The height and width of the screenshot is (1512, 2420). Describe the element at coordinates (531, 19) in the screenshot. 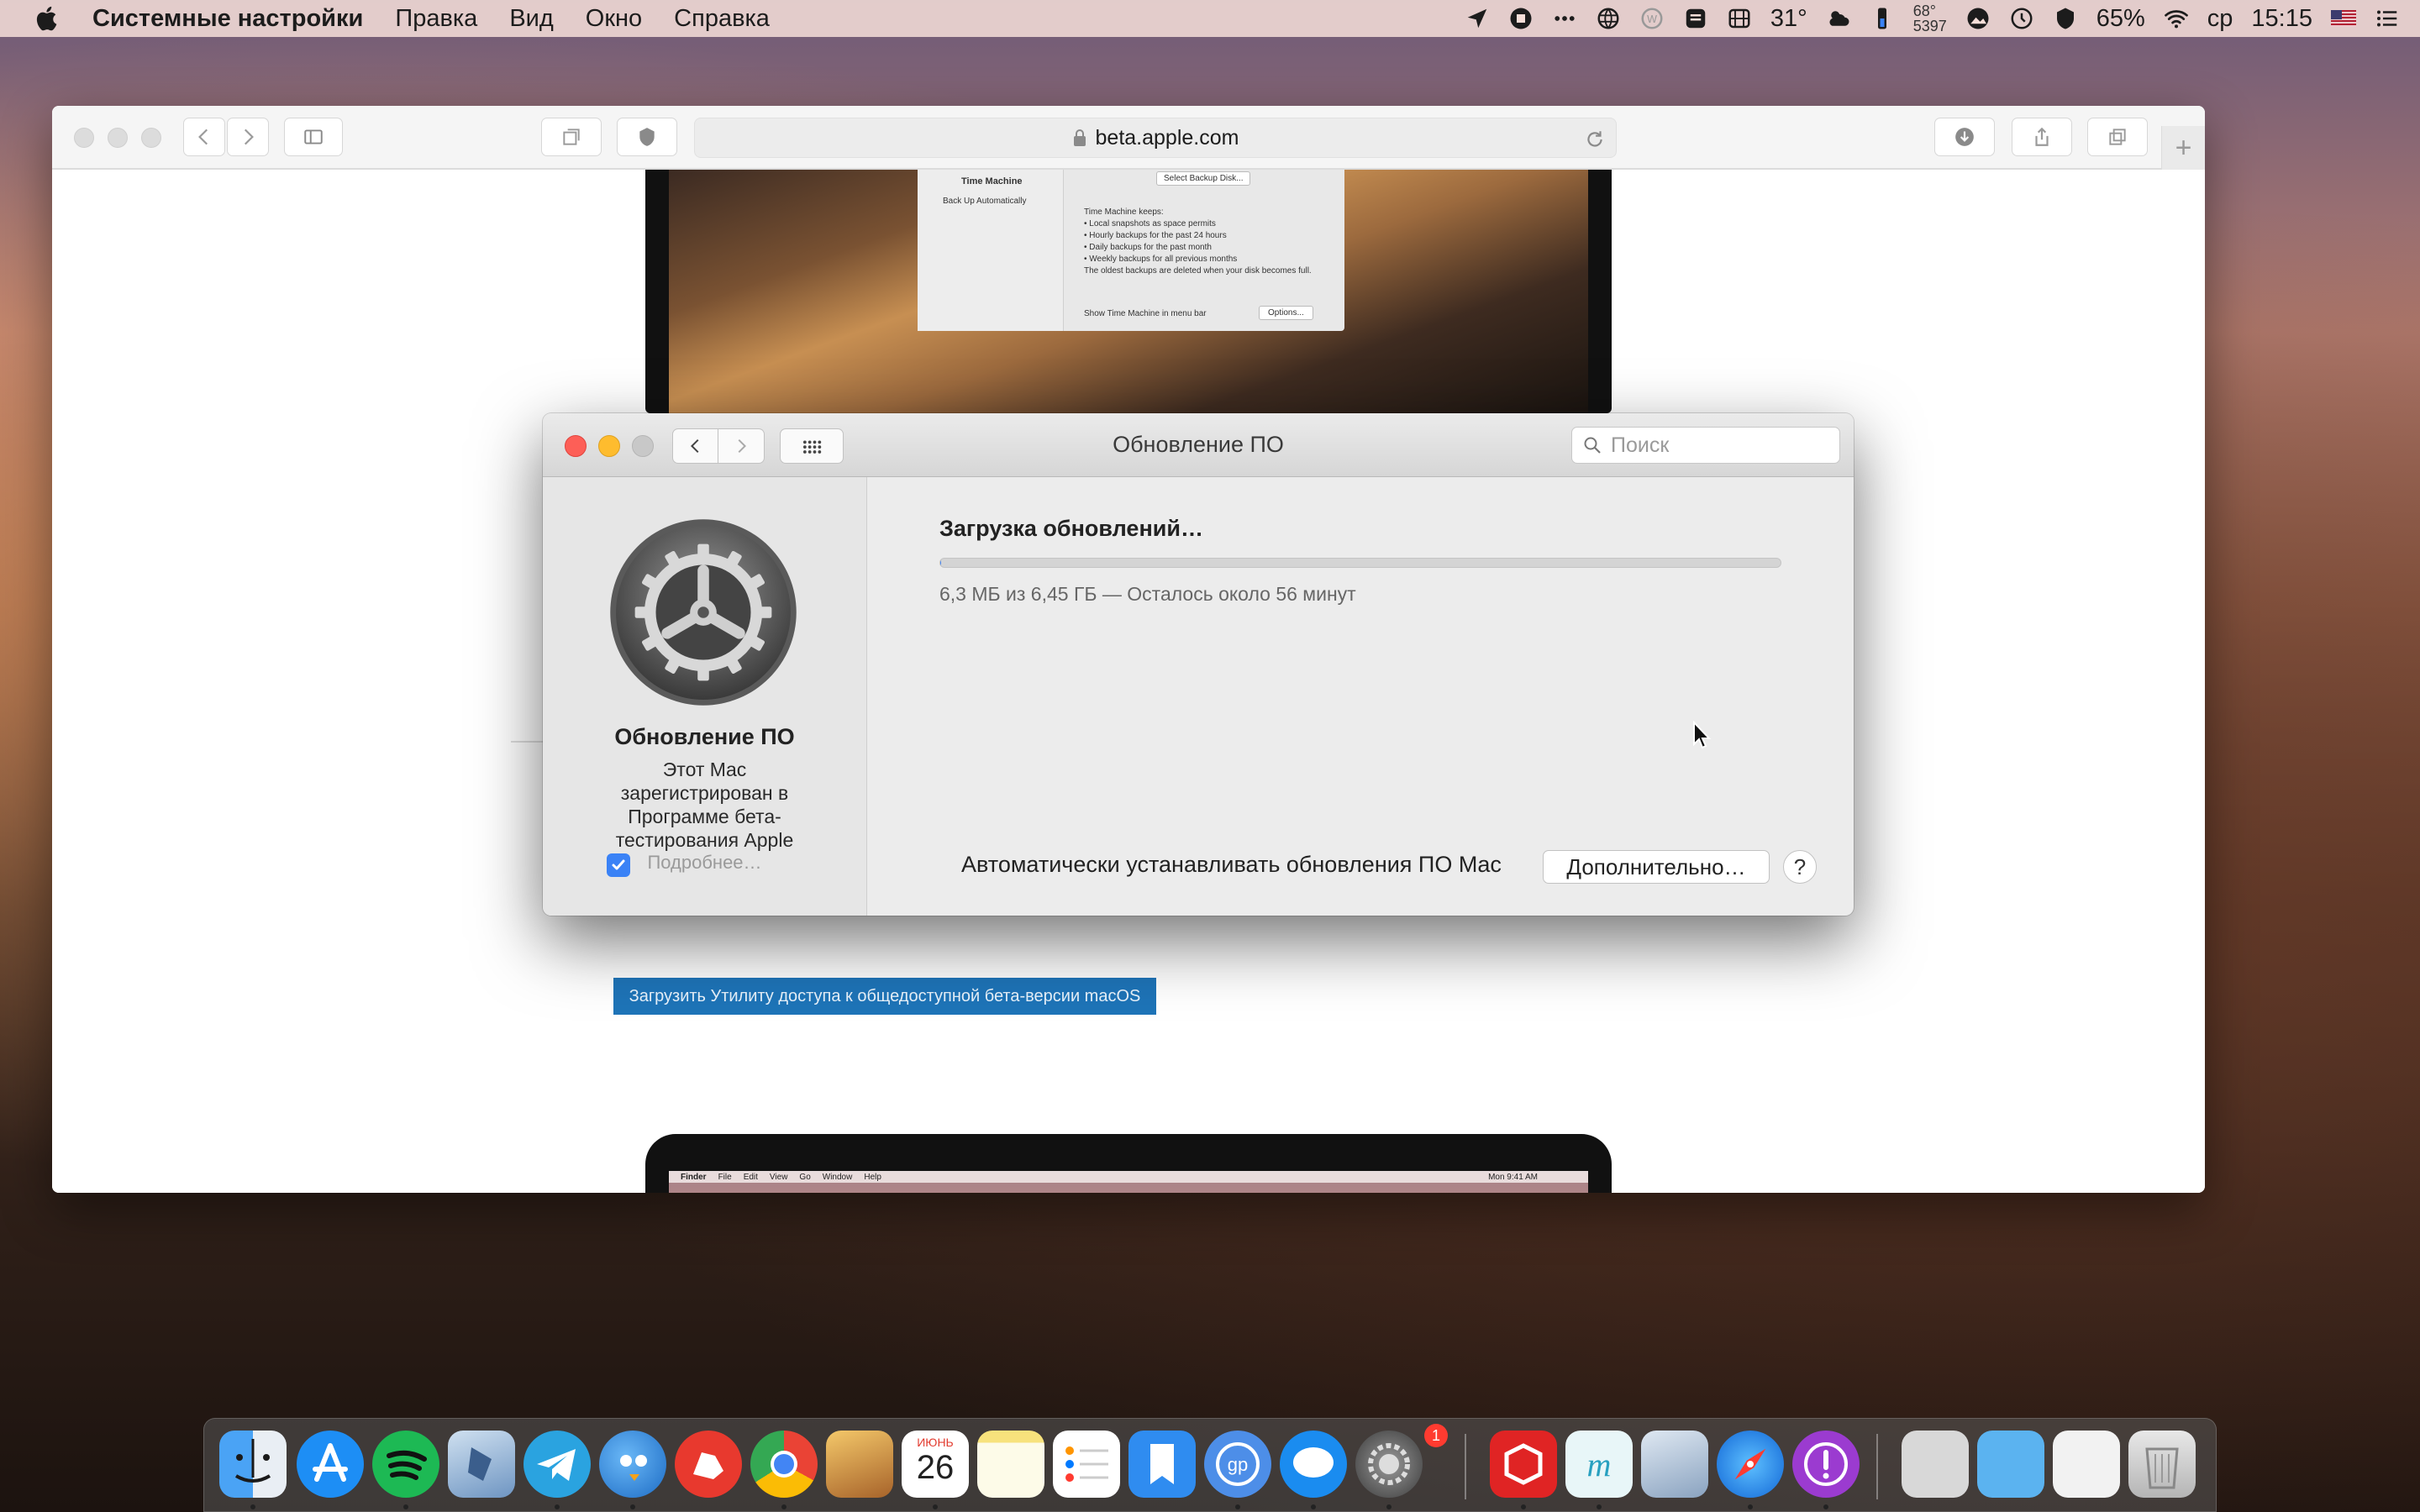

I see `menu-view: Вид` at that location.